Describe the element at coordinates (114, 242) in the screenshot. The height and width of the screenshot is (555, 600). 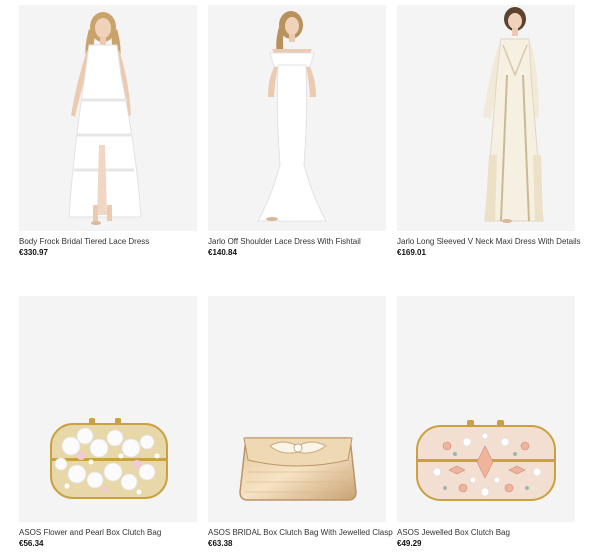
I see `product-title: Body Frock Bridal Tiered Lace Dress` at that location.